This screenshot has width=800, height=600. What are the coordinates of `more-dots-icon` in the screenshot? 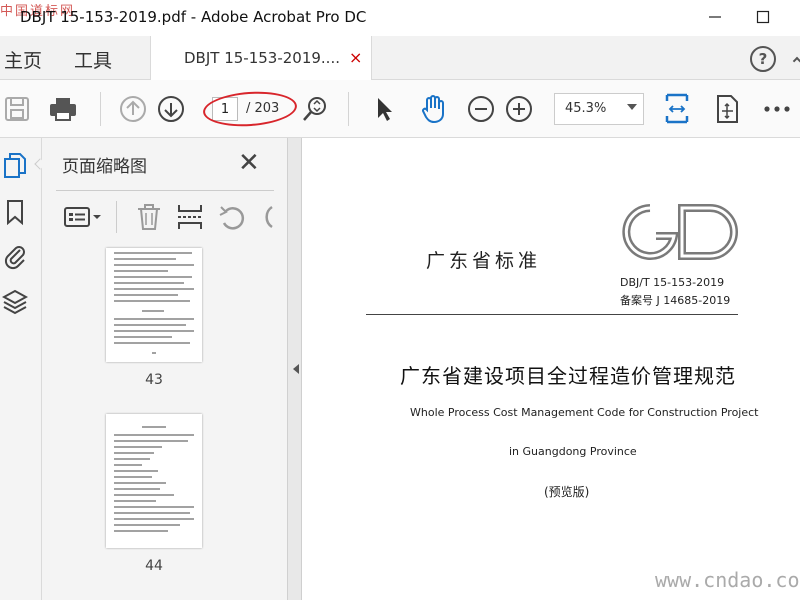 It's located at (777, 109).